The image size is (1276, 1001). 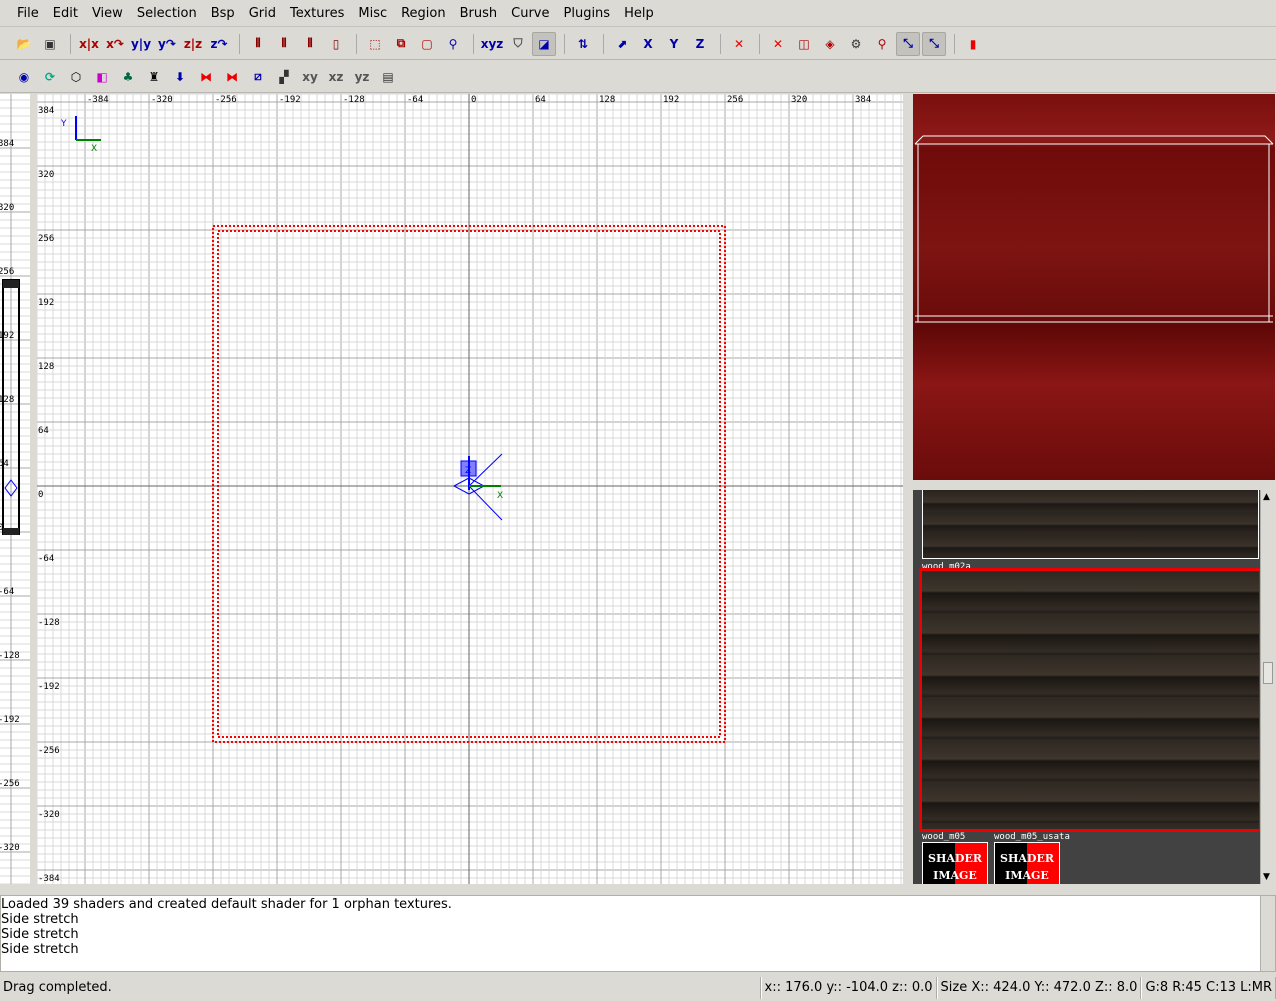 What do you see at coordinates (193, 44) in the screenshot?
I see `flip-z-button: z|z` at bounding box center [193, 44].